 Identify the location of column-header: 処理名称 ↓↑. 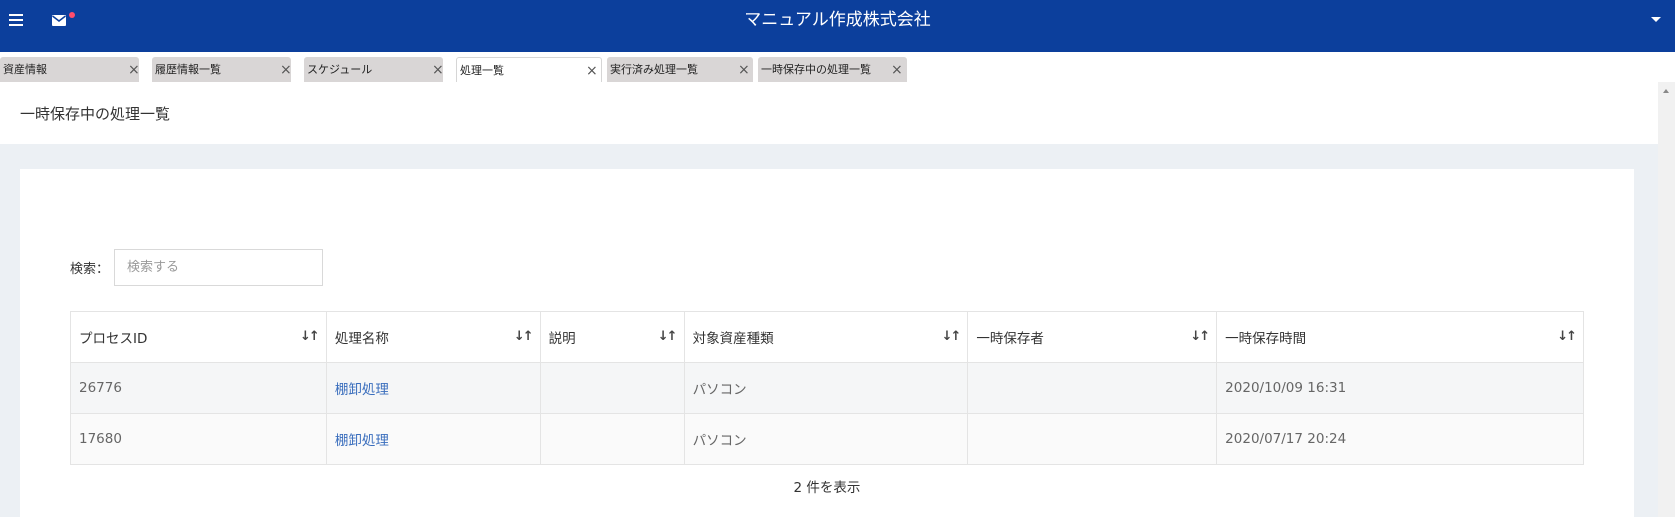
(433, 337).